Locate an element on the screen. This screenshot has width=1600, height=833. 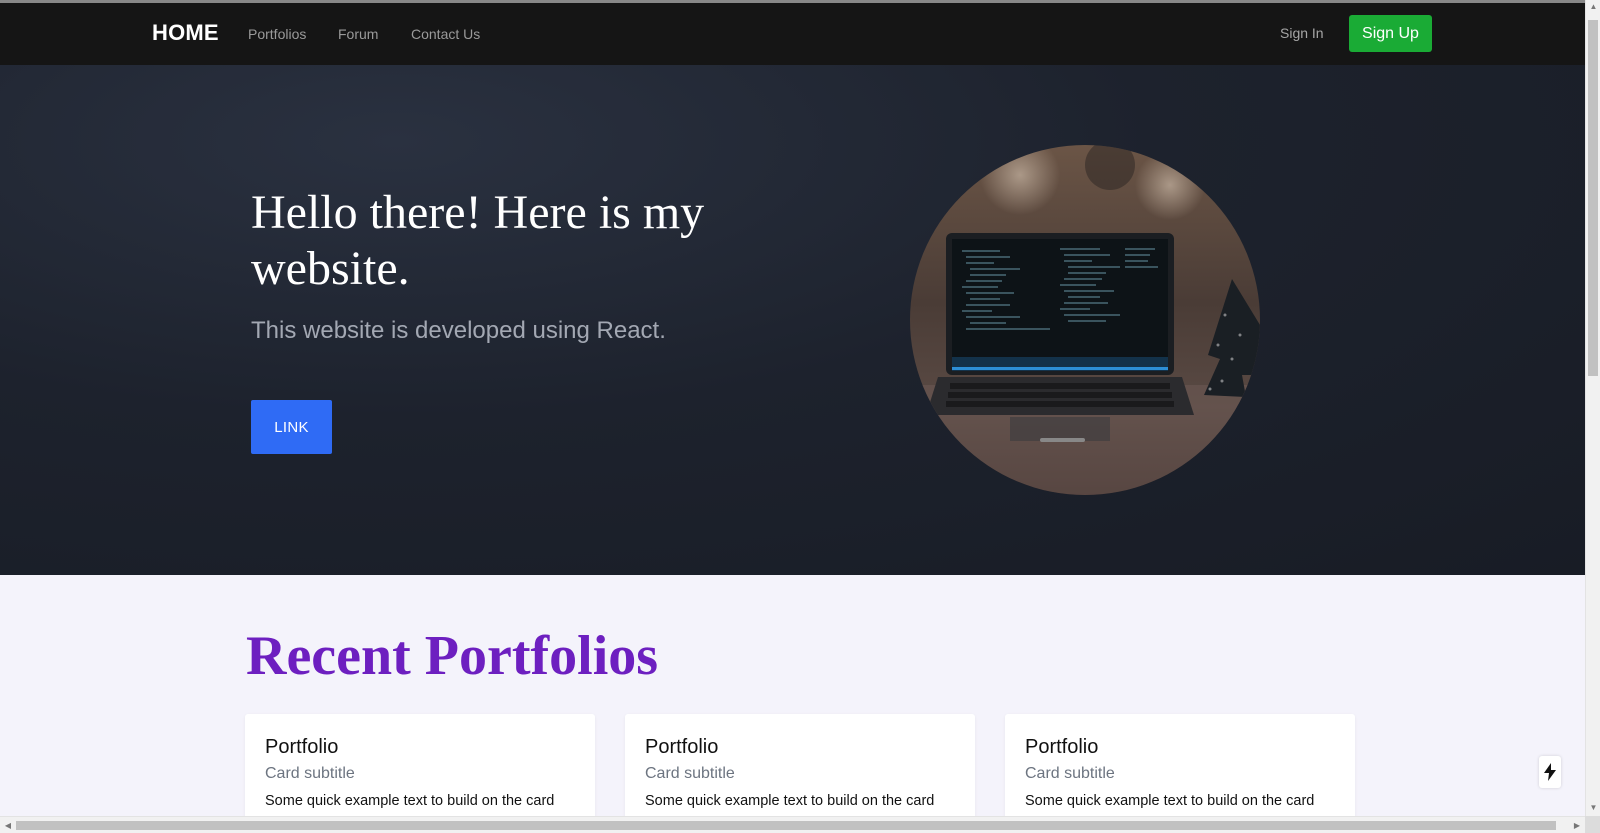
bolt-icon is located at coordinates (1550, 772).